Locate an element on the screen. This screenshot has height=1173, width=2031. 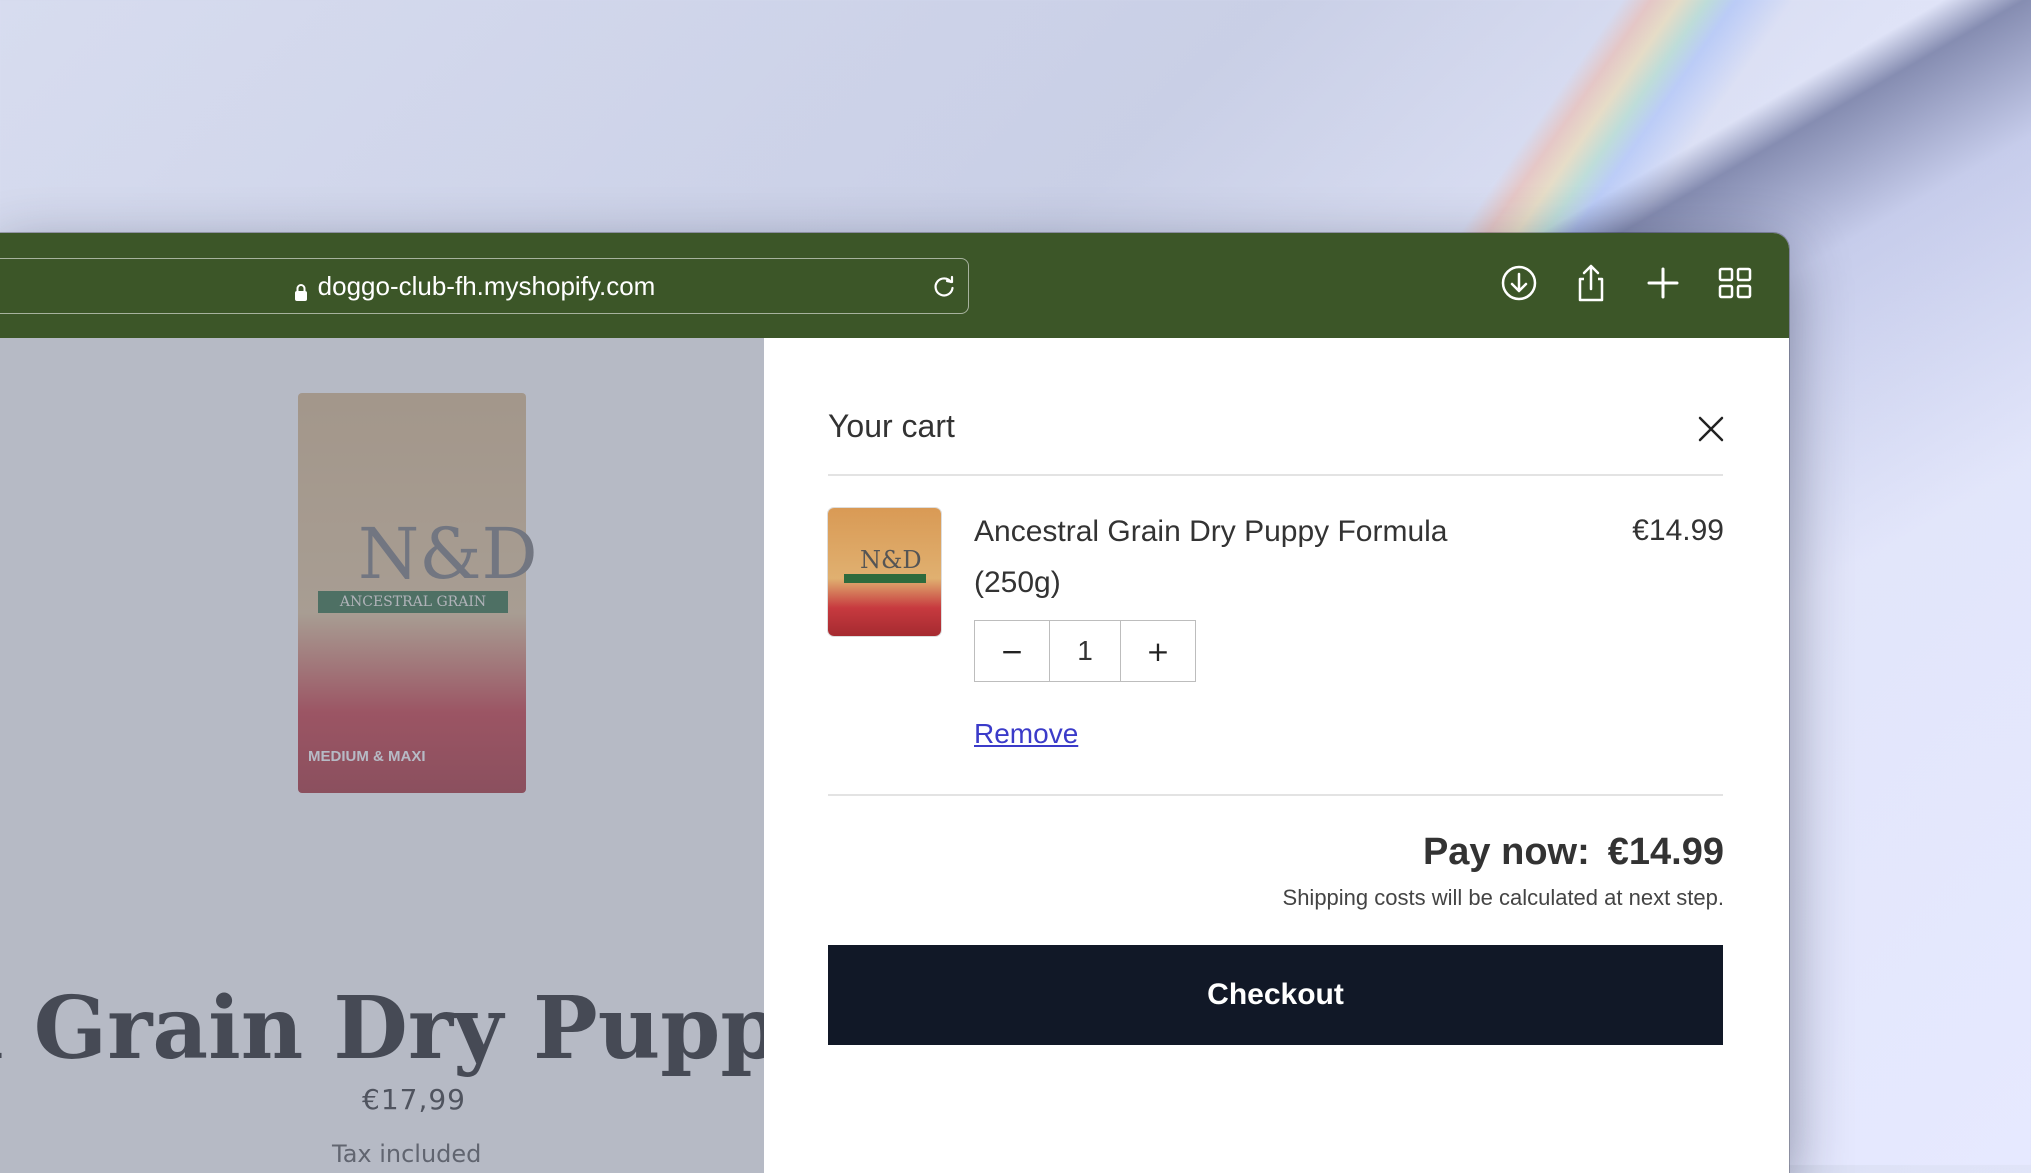
download-icon is located at coordinates (1519, 283).